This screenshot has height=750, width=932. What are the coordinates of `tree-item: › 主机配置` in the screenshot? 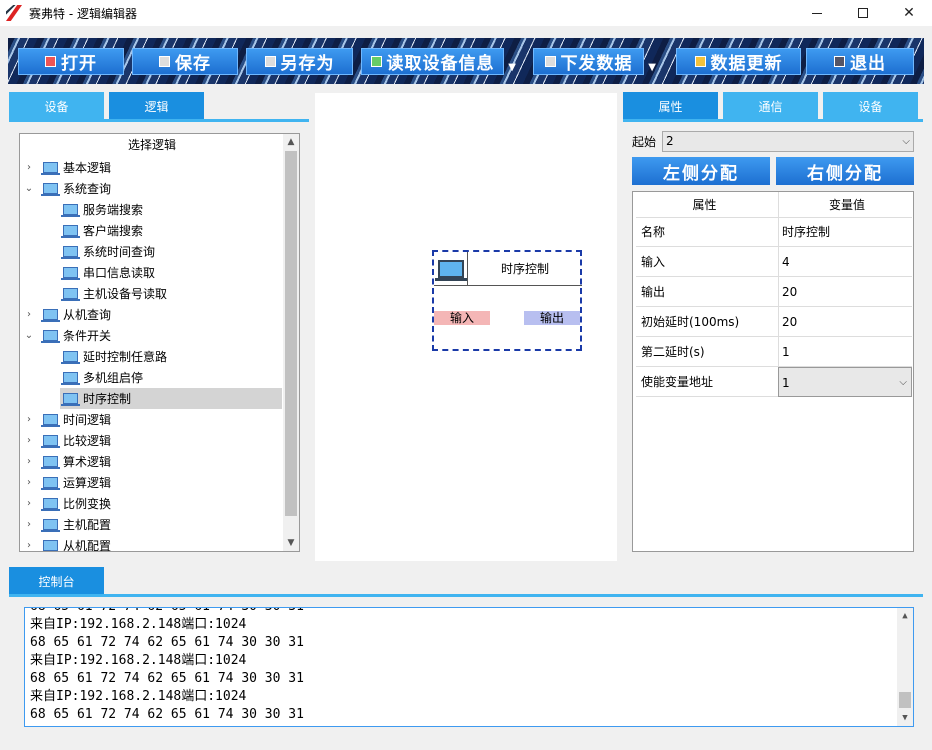 It's located at (152, 524).